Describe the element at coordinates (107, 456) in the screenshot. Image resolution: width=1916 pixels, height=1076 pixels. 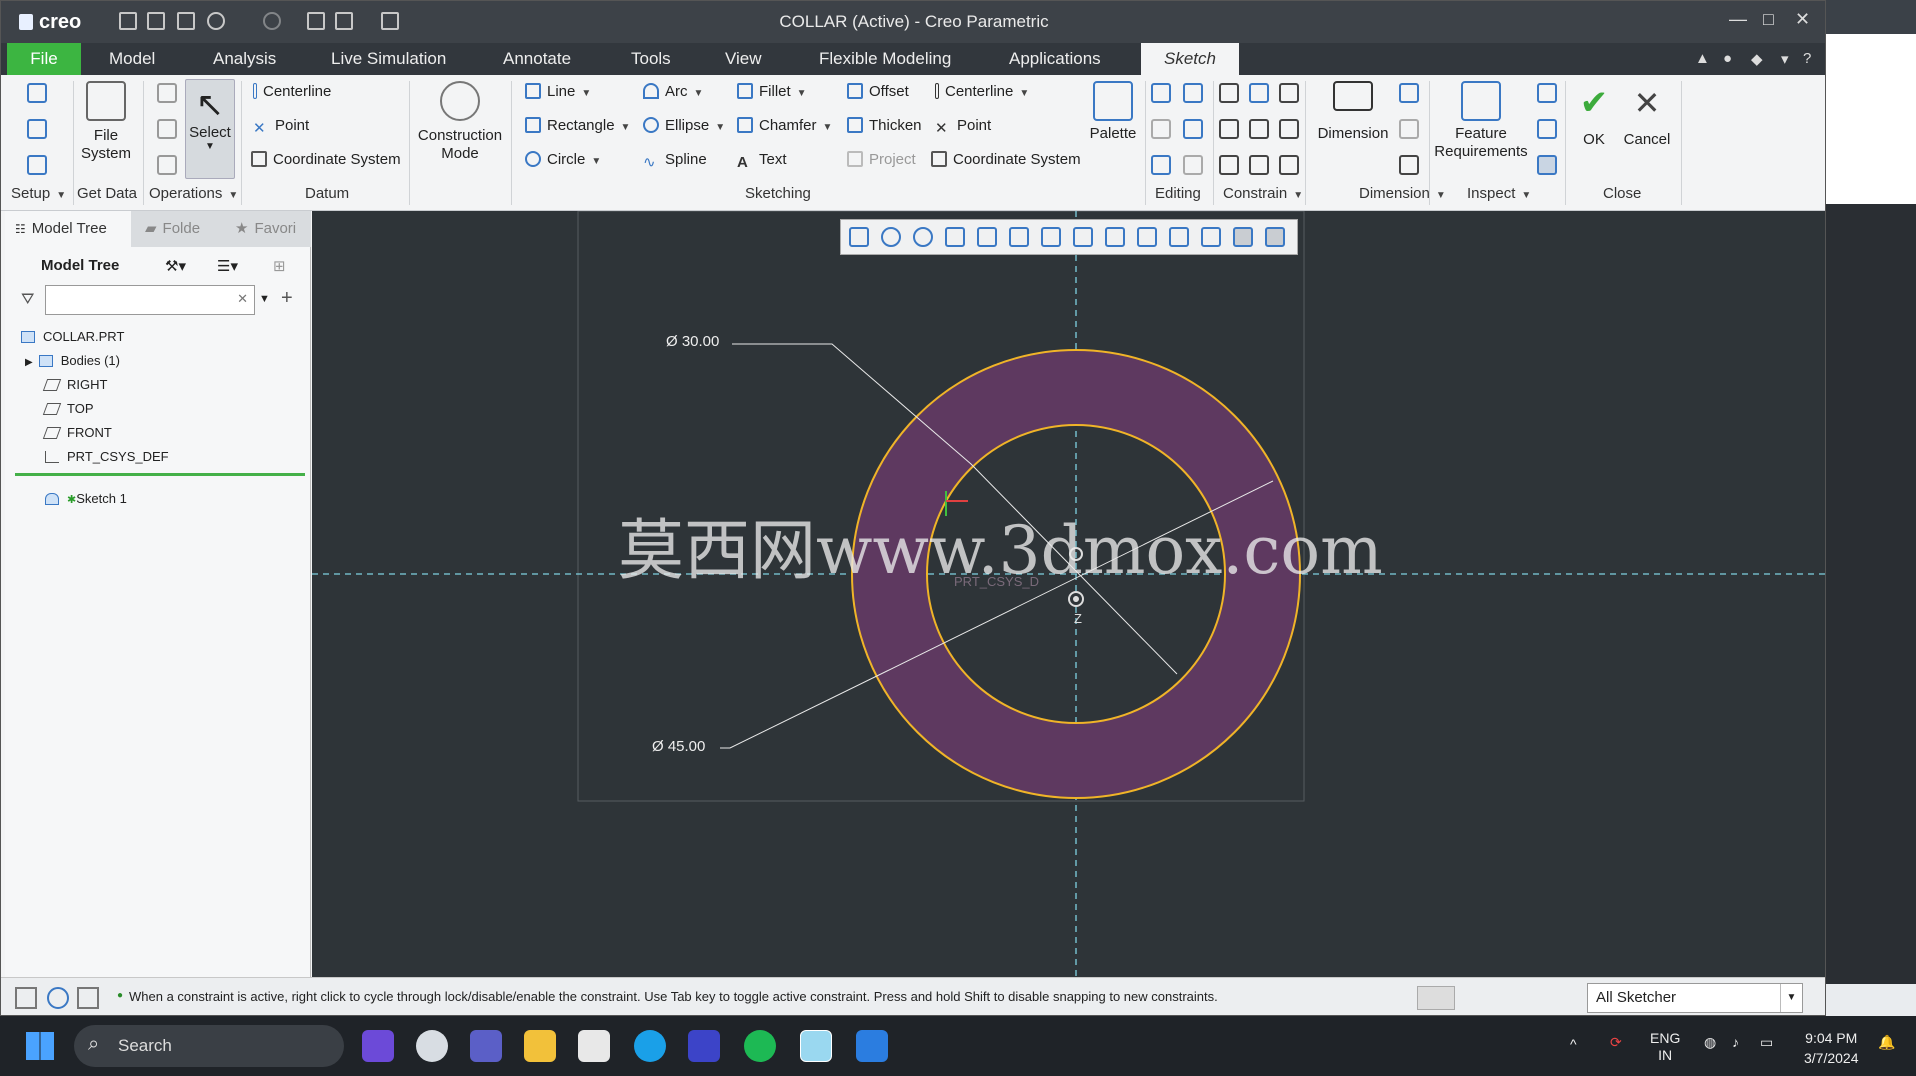
I see `tree-item-csys: PRT_CSYS_DEF` at that location.